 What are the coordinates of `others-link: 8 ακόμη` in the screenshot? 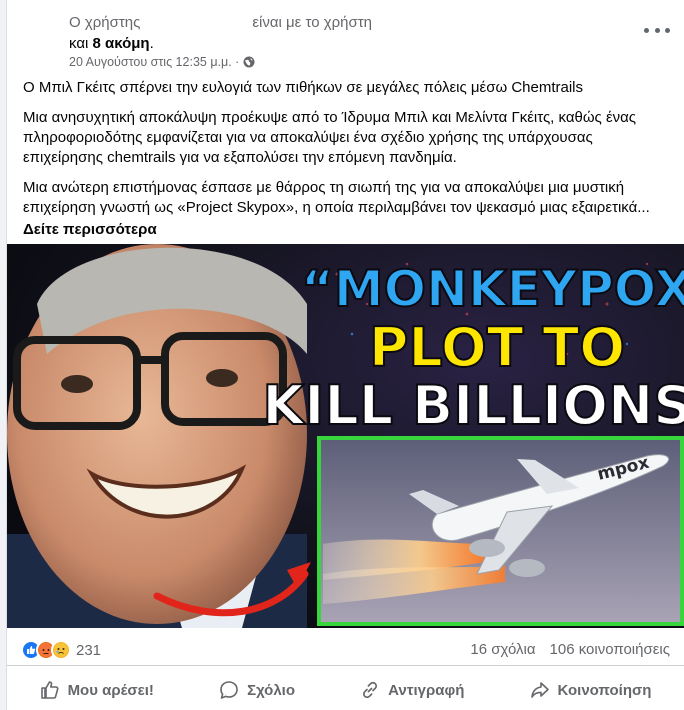 It's located at (121, 43).